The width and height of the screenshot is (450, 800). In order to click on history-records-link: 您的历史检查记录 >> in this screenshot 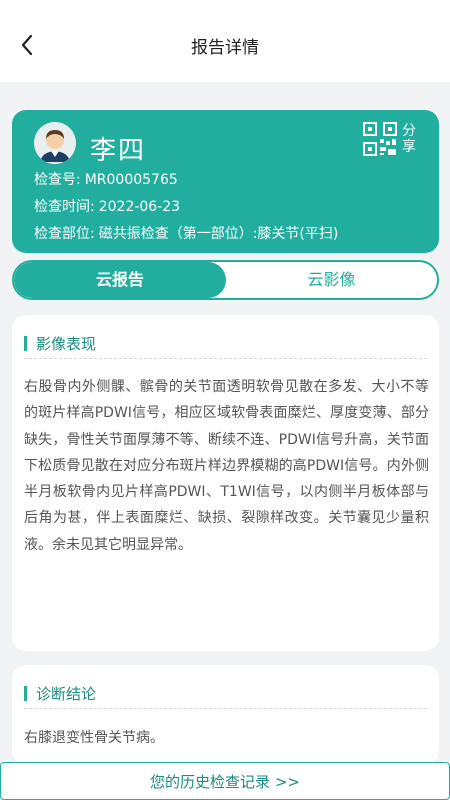, I will do `click(225, 781)`.